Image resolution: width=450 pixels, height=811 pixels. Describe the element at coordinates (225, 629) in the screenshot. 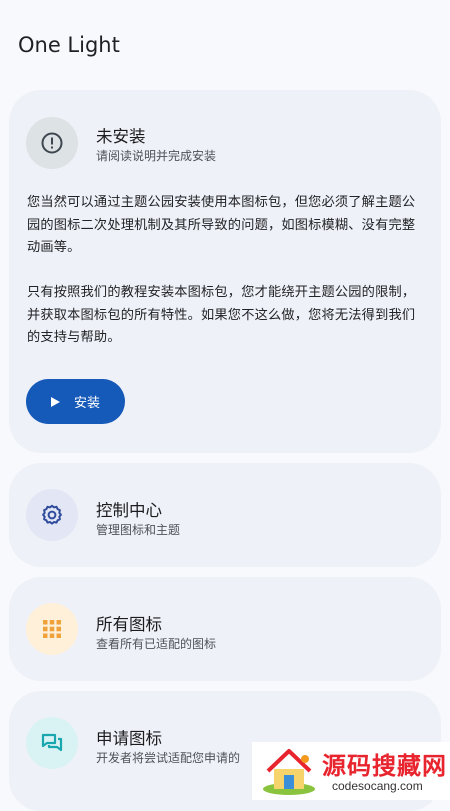

I see `all-icons-card: 所有图标 查看所有已适配的图标` at that location.